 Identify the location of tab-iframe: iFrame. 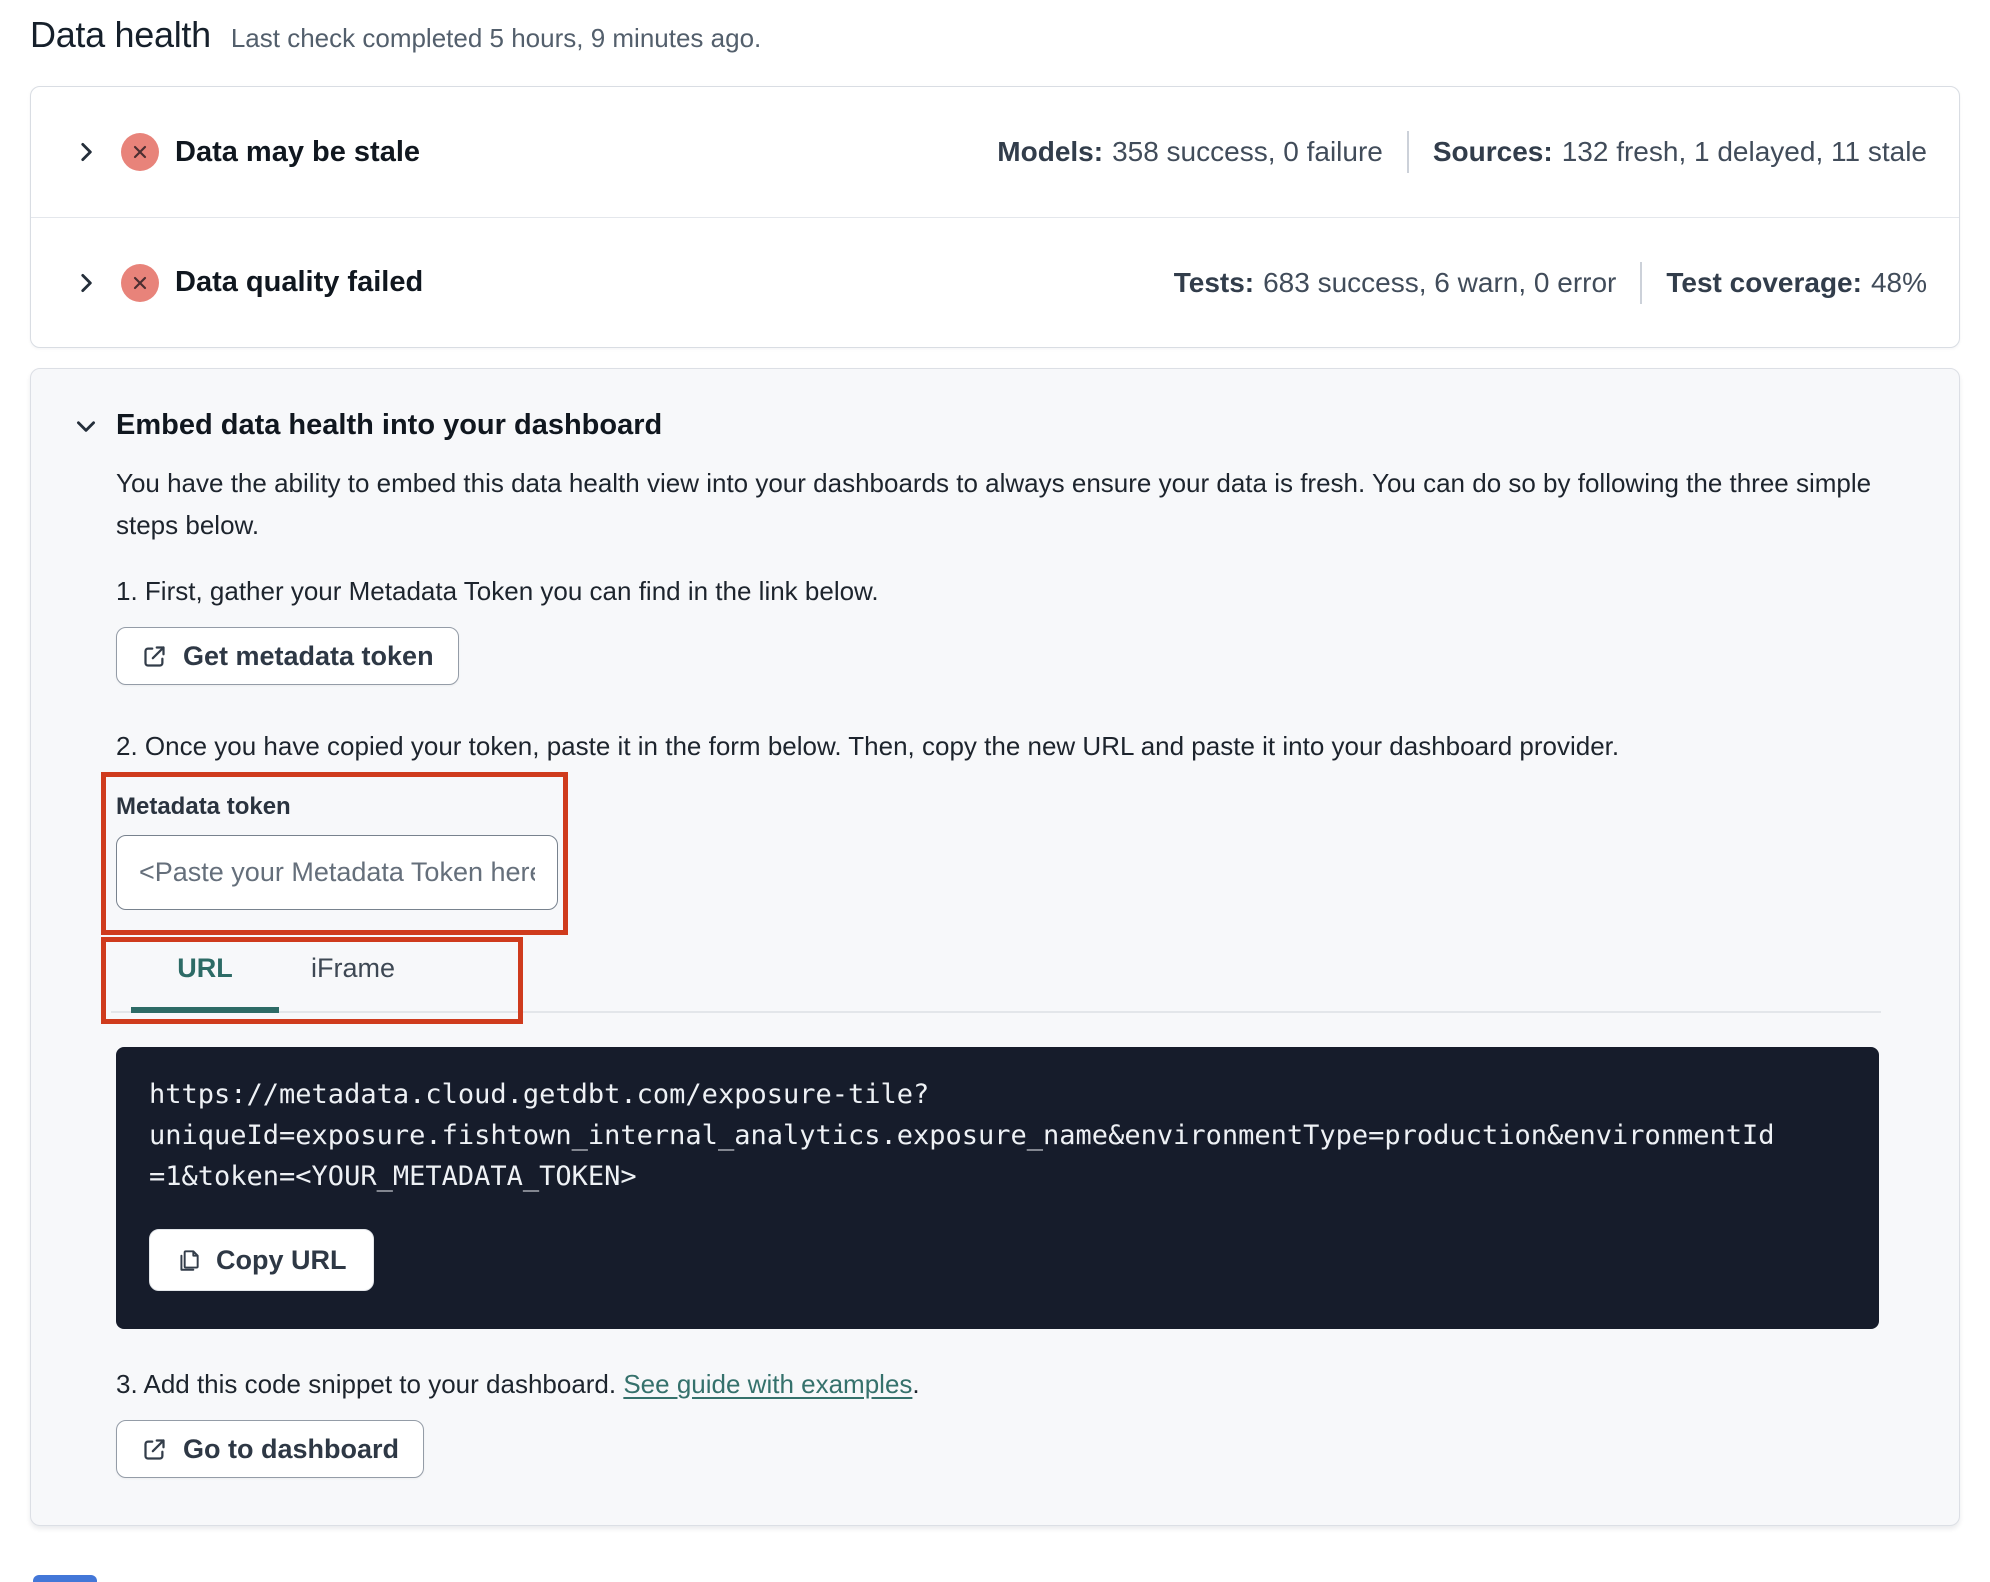
(353, 965).